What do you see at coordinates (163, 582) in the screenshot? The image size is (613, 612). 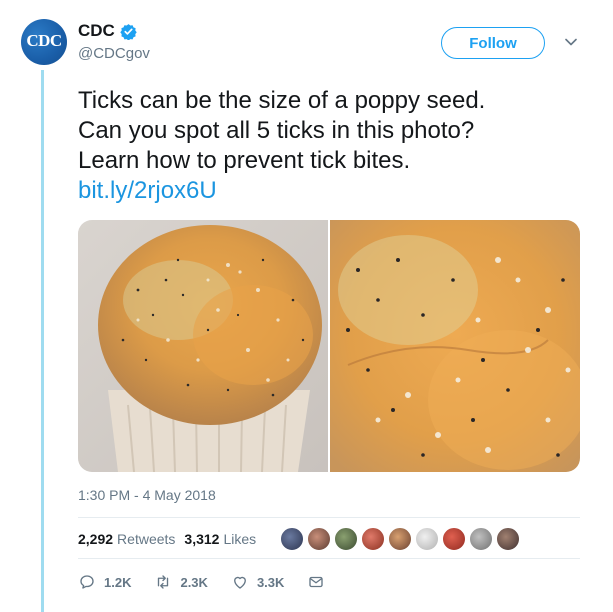 I see `retweet-icon` at bounding box center [163, 582].